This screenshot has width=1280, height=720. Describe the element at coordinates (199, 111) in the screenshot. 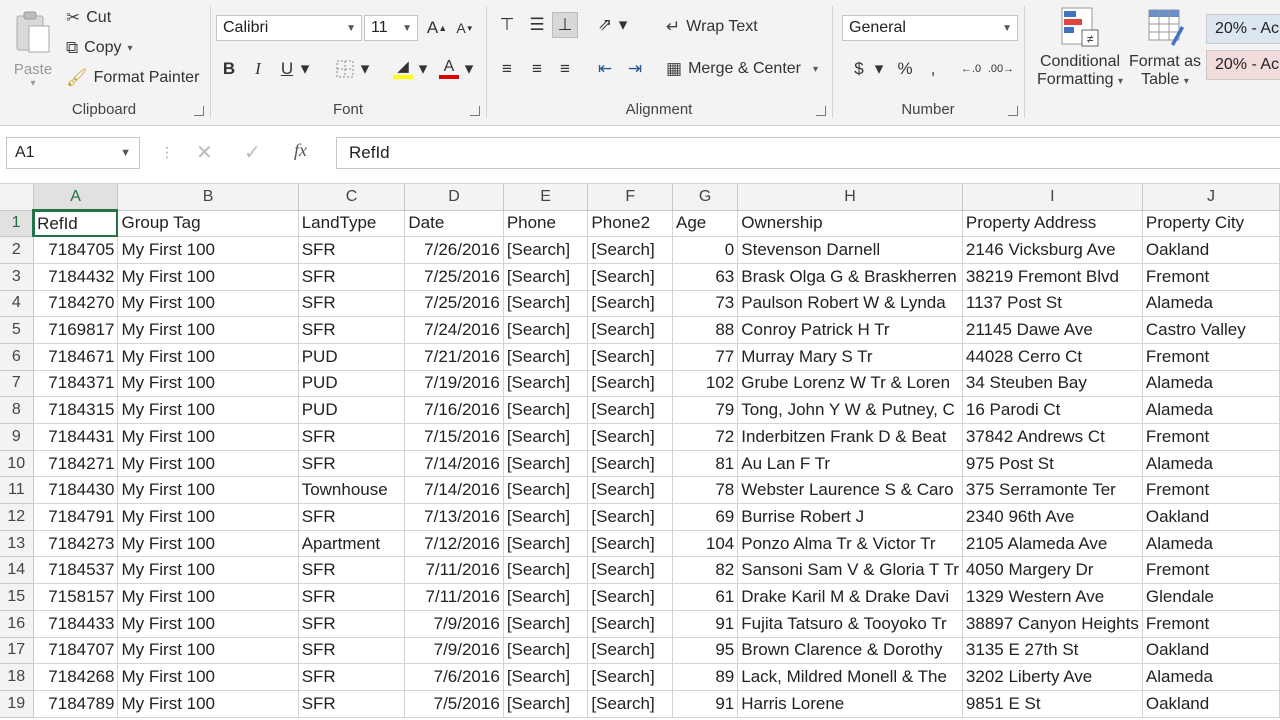

I see `clipboard-launcher-icon` at that location.